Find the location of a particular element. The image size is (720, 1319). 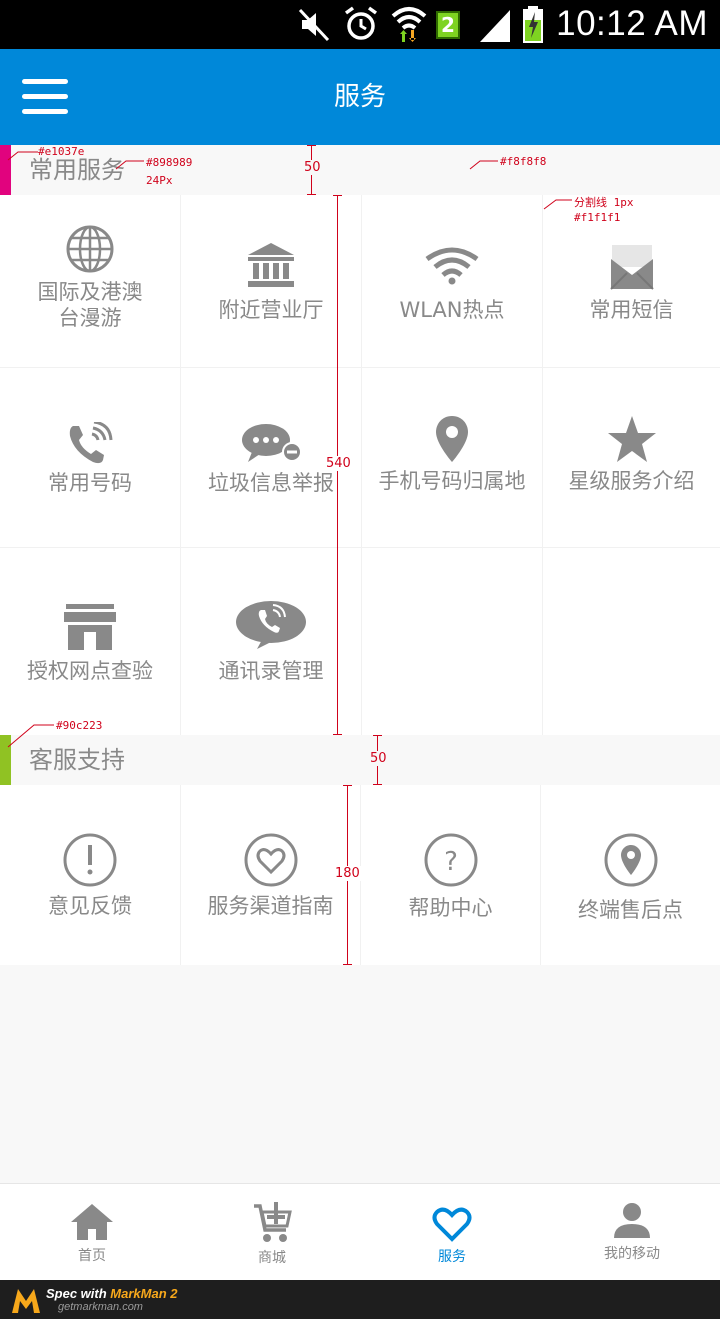

service-label: WLAN热点 is located at coordinates (452, 310).